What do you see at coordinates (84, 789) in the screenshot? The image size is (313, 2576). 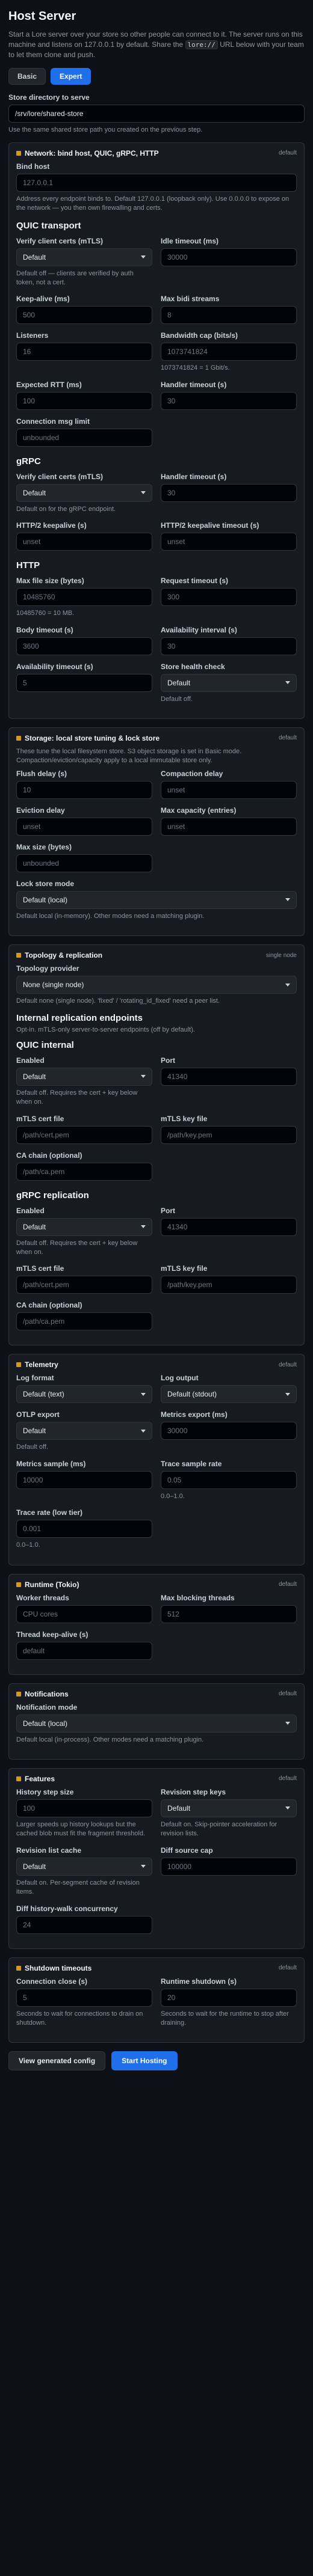 I see `flush-delay-input` at bounding box center [84, 789].